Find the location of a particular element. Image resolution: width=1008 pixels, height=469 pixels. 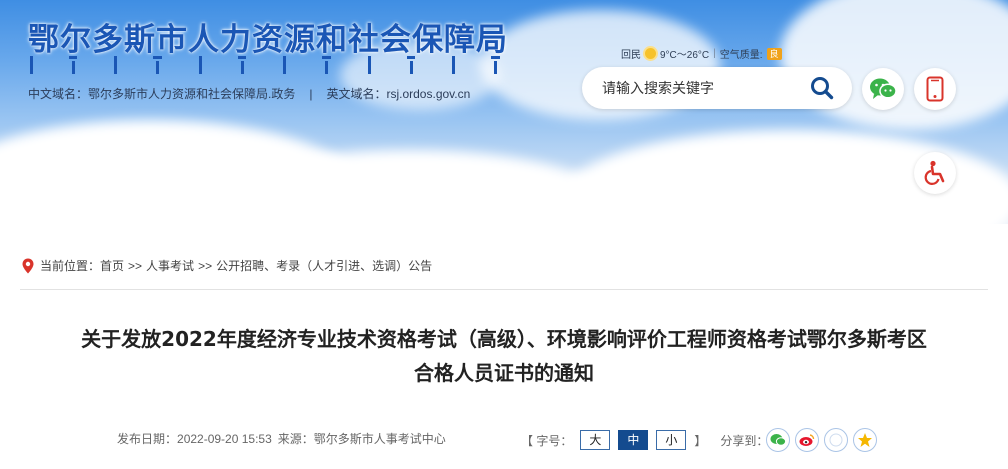

weather-city: 回民 is located at coordinates (631, 55).